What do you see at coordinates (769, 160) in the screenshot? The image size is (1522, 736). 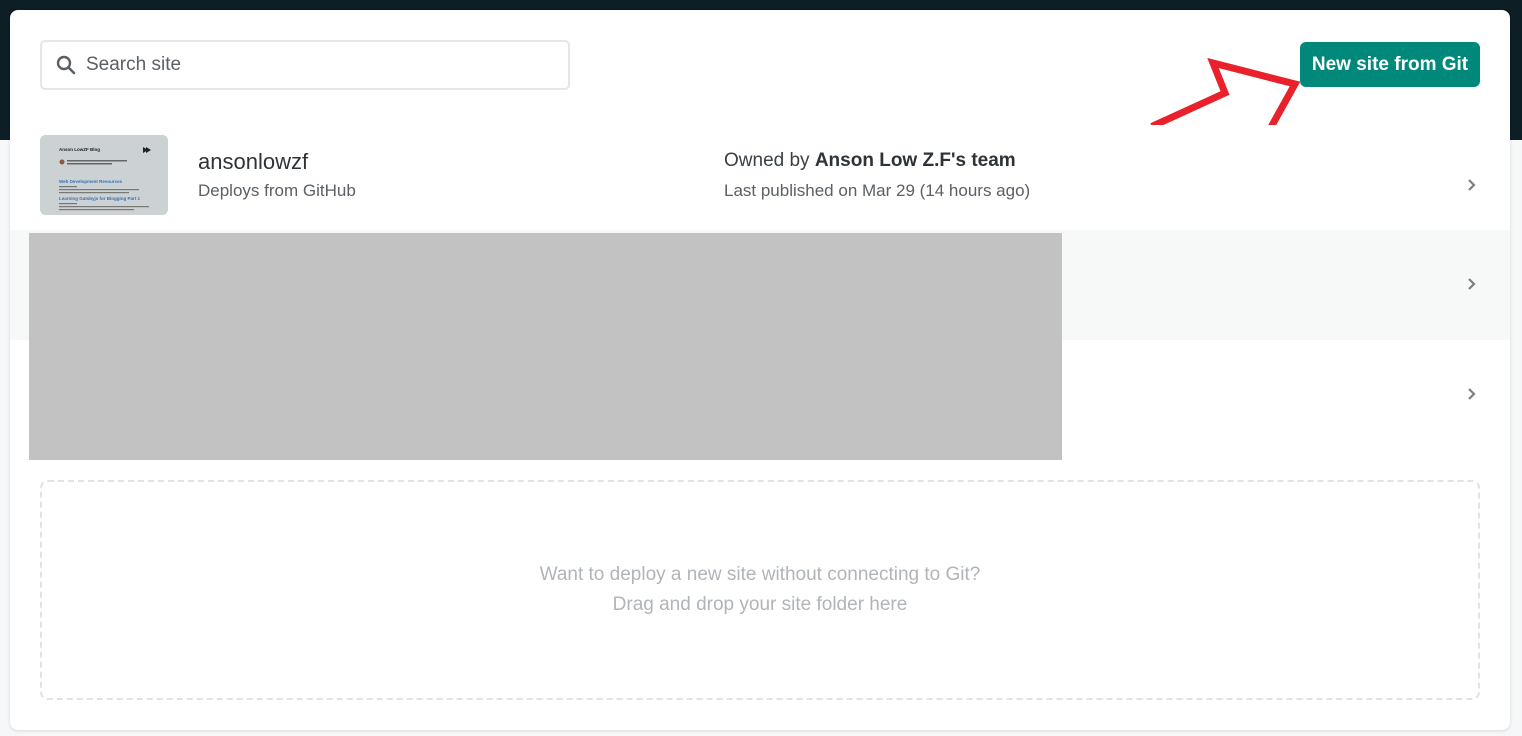 I see `owner-prefix: Owned by` at bounding box center [769, 160].